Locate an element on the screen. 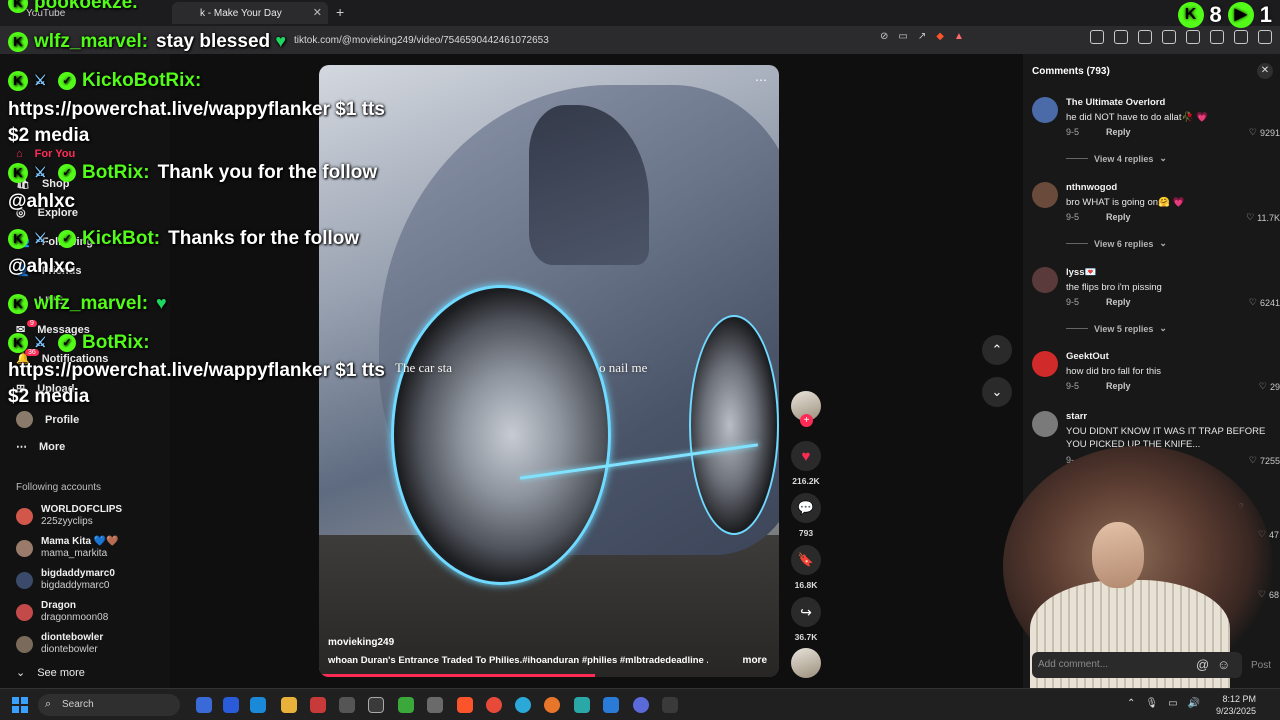  close-comments-icon: ✕ is located at coordinates (1265, 71).